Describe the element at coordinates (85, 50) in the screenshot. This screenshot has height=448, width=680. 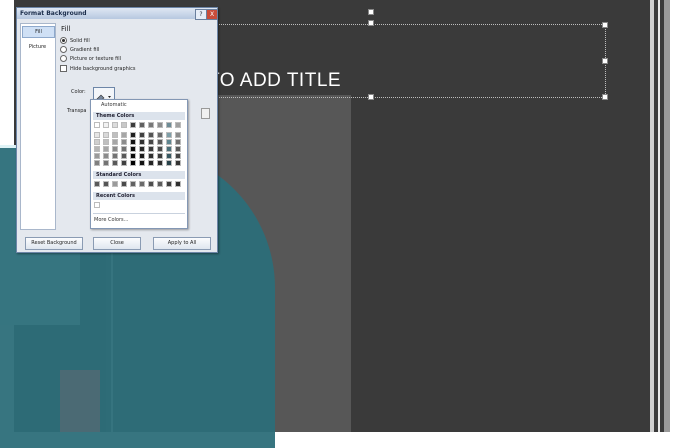
I see `radio-label: Gradient fill` at that location.